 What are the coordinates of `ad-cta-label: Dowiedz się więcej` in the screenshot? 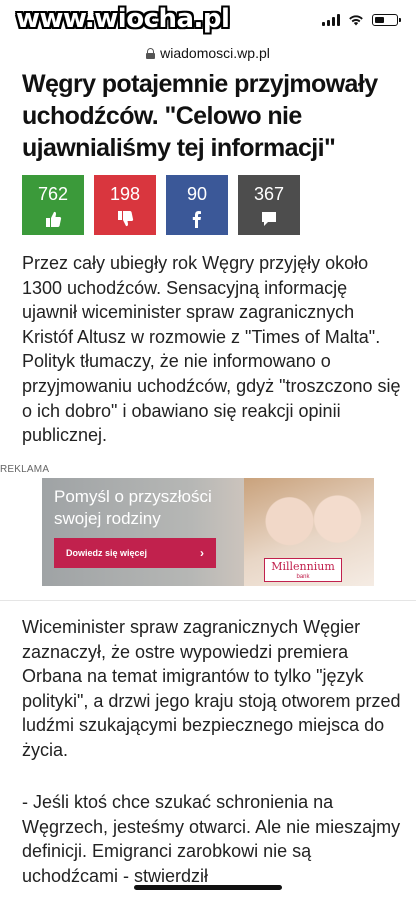 It's located at (107, 553).